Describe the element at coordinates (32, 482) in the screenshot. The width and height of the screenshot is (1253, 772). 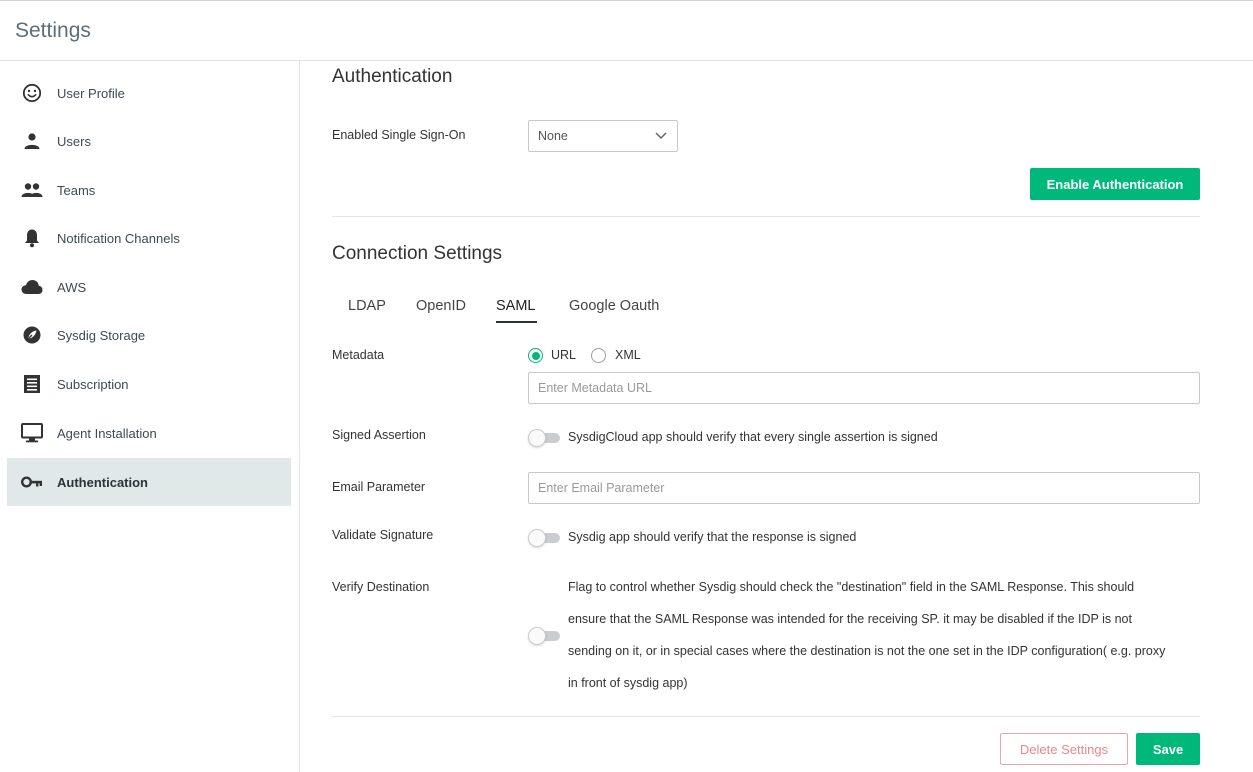
I see `key-icon` at that location.